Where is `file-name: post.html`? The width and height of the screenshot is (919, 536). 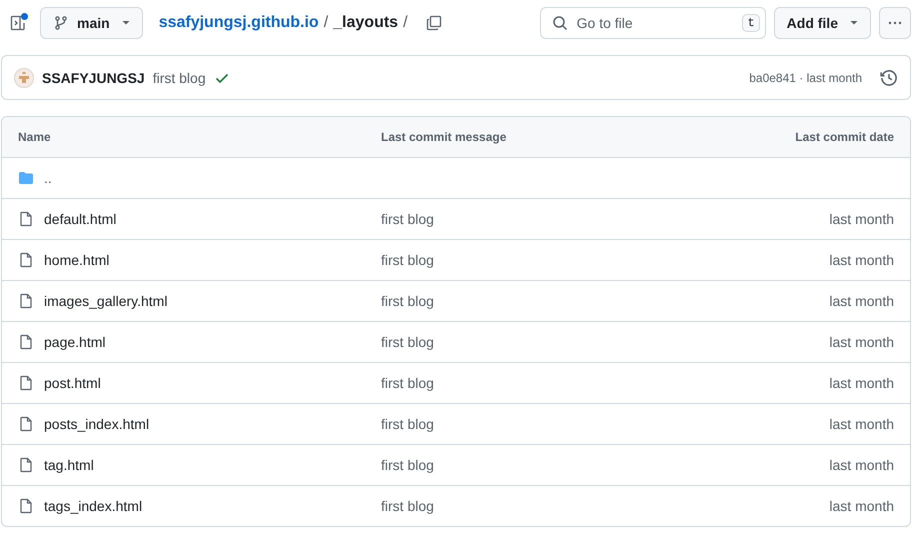
file-name: post.html is located at coordinates (72, 383).